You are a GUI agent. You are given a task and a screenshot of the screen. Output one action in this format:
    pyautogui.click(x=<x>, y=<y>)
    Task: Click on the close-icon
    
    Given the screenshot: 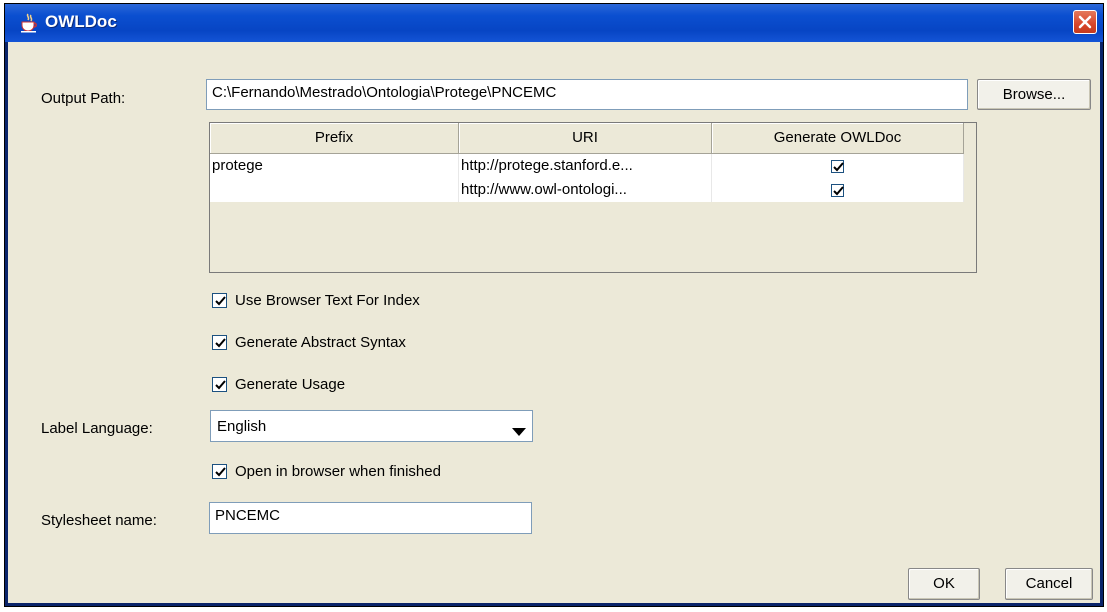 What is the action you would take?
    pyautogui.click(x=1085, y=22)
    